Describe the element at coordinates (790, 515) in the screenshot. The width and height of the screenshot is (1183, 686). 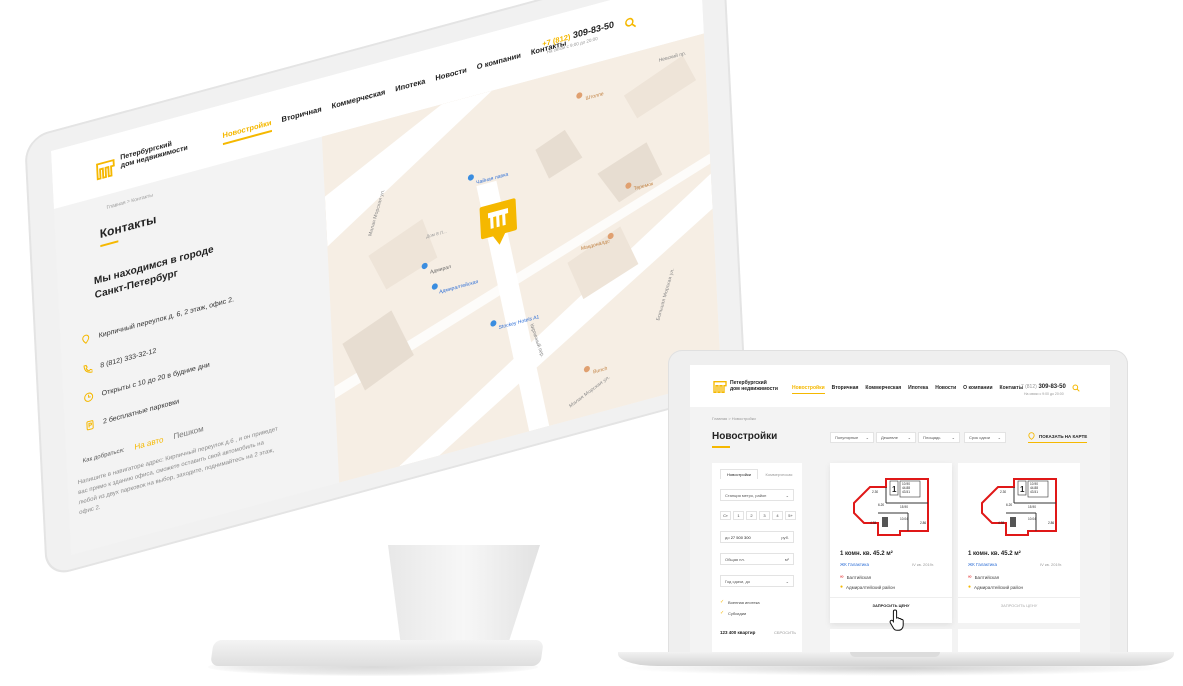
I see `rooms-5plus: 5+` at that location.